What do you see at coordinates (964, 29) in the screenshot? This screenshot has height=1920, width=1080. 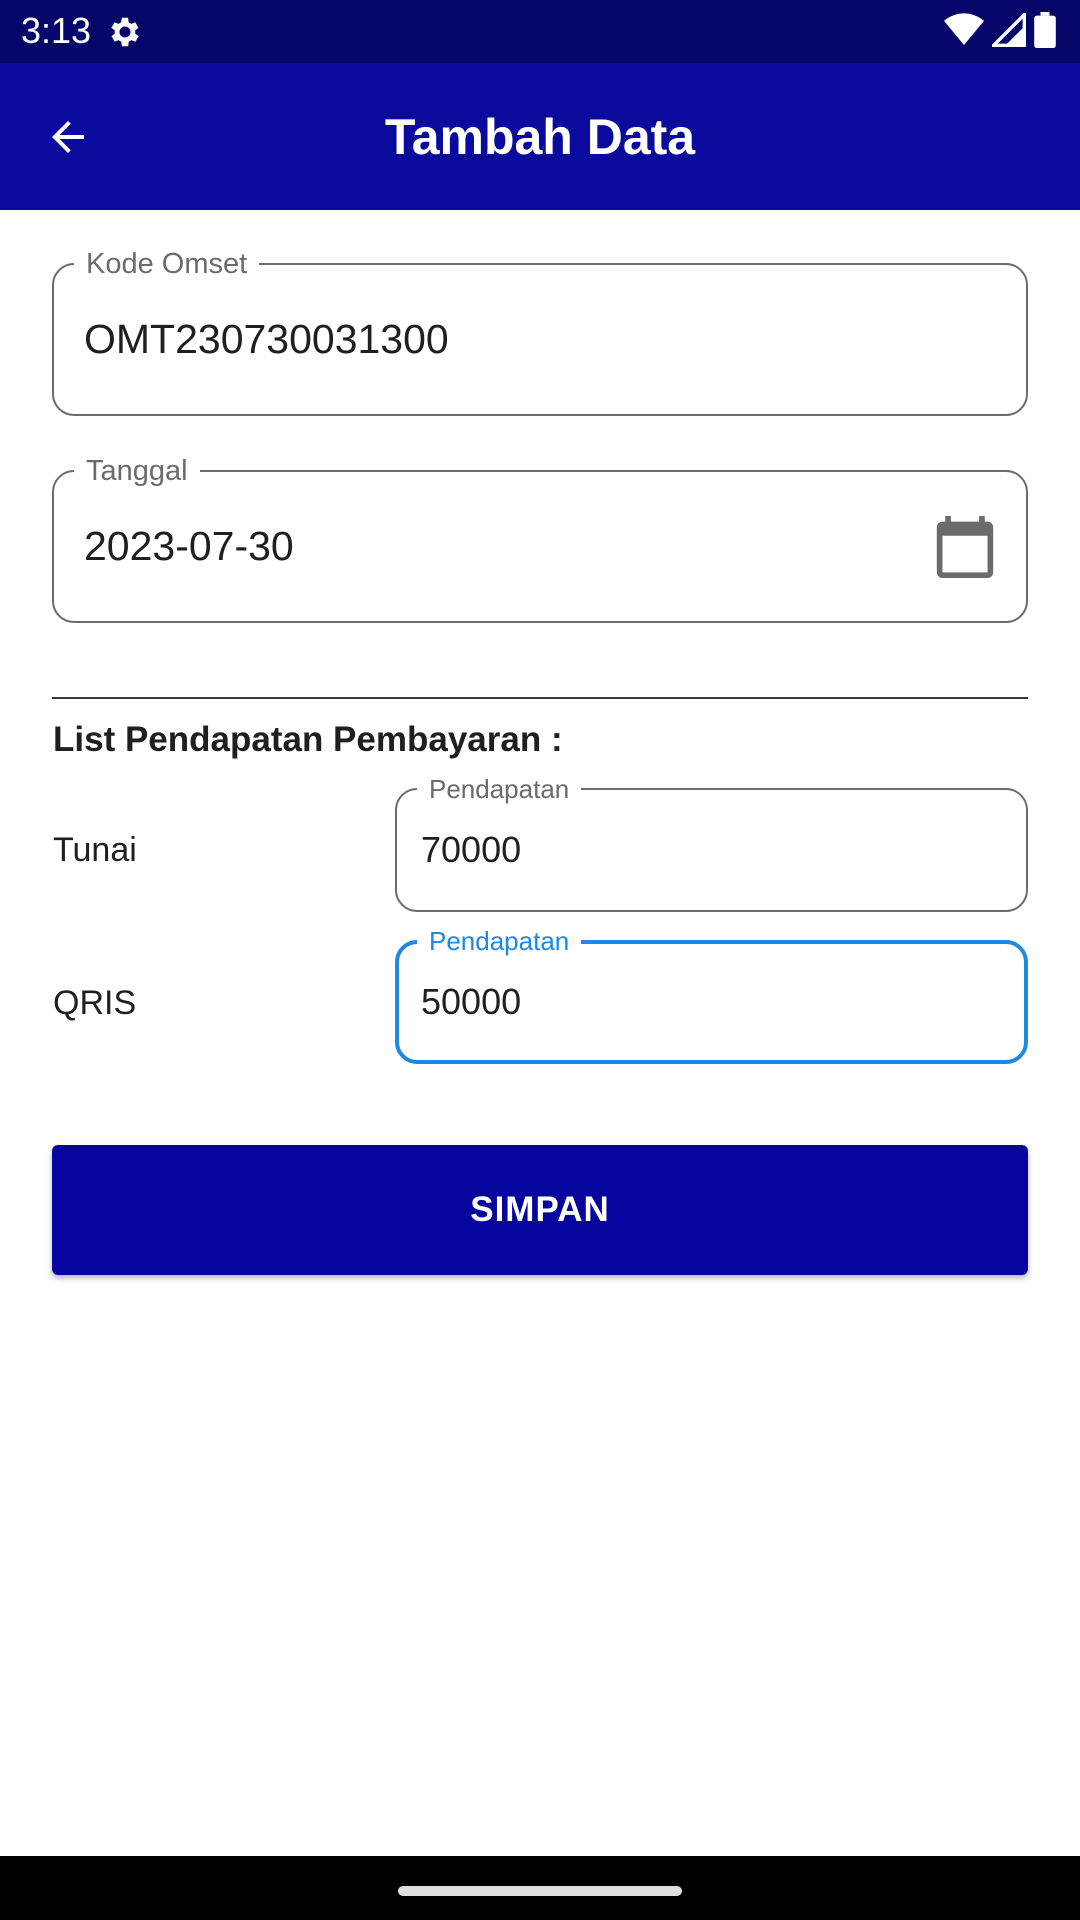 I see `wifi-icon` at bounding box center [964, 29].